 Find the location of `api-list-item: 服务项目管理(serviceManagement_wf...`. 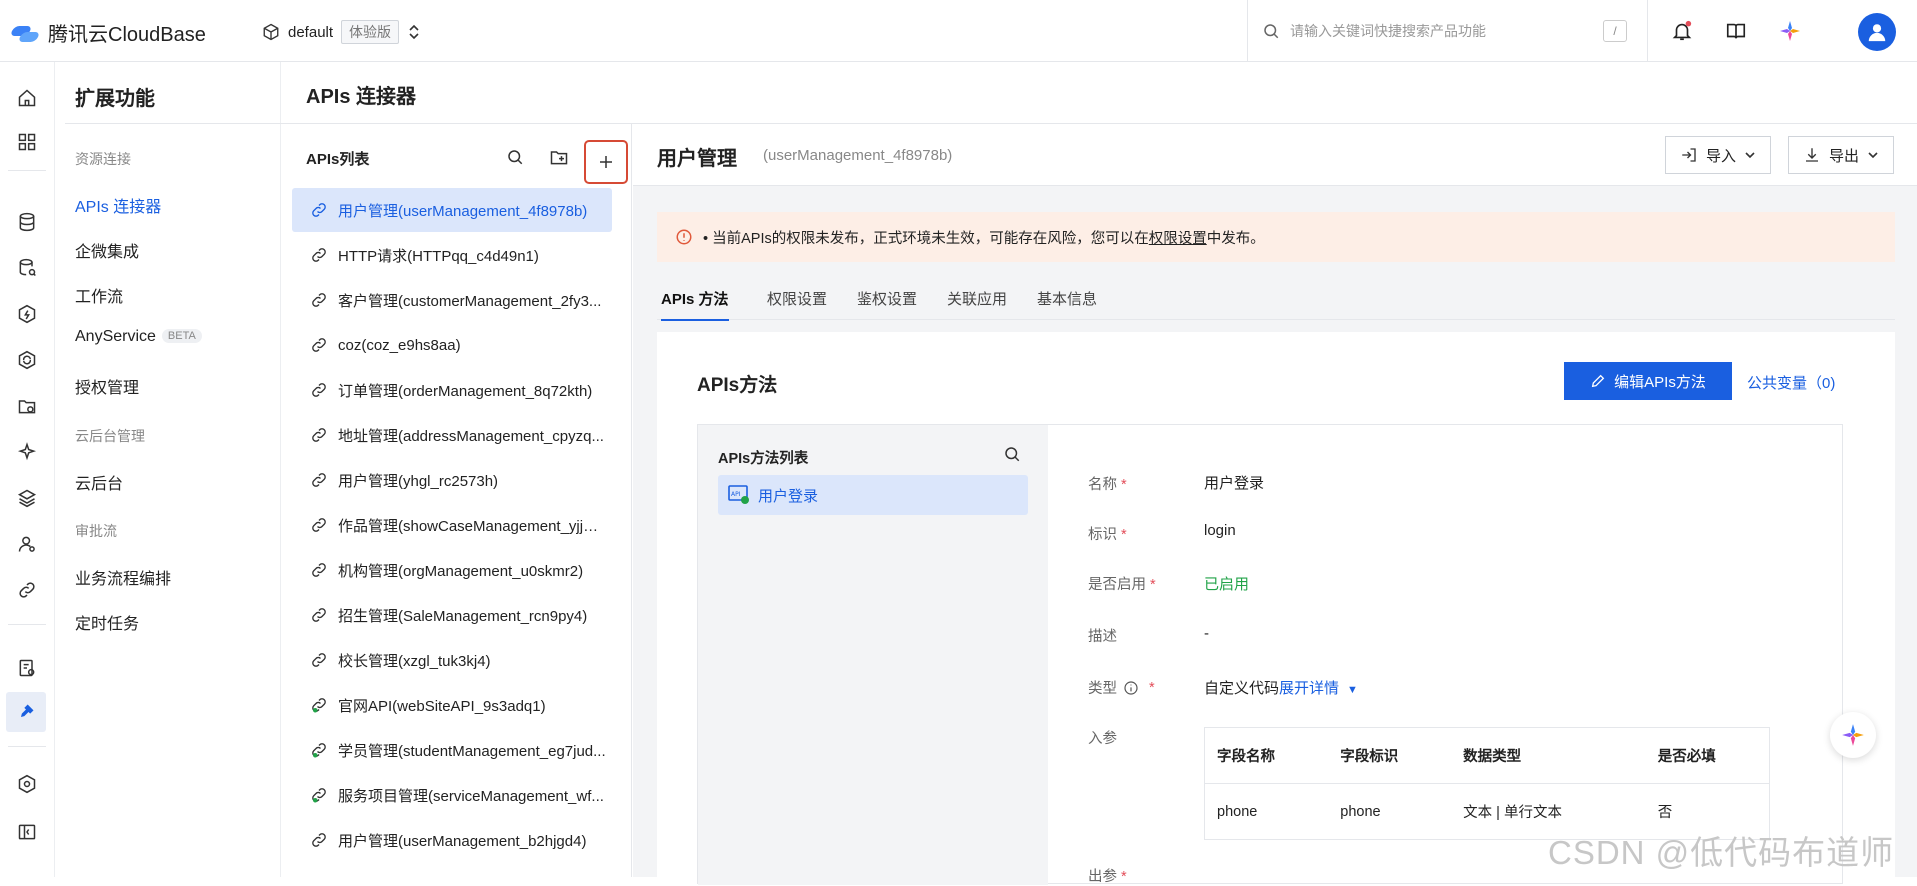

api-list-item: 服务项目管理(serviceManagement_wf... is located at coordinates (452, 795).